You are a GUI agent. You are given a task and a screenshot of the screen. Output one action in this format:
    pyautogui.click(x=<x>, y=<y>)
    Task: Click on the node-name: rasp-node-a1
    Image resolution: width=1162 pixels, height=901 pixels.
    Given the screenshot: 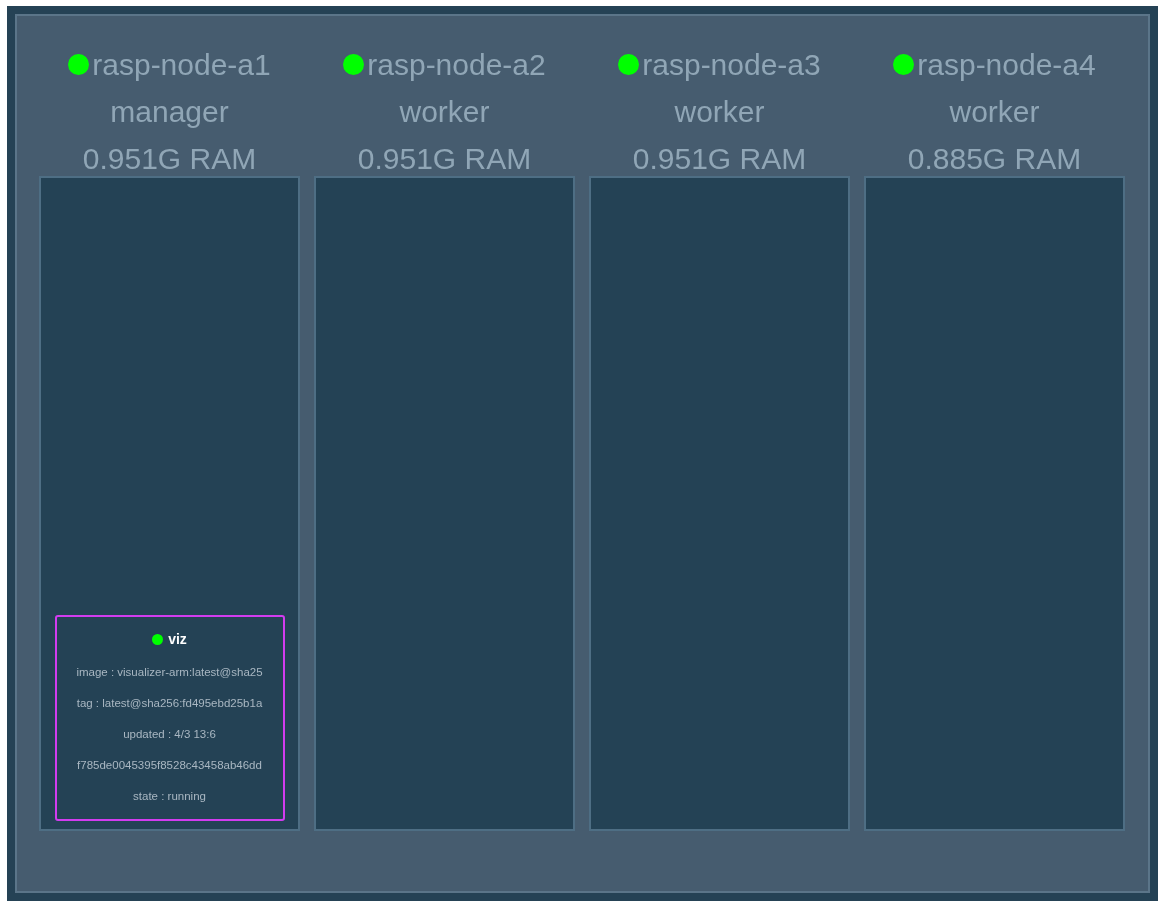 What is the action you would take?
    pyautogui.click(x=181, y=65)
    